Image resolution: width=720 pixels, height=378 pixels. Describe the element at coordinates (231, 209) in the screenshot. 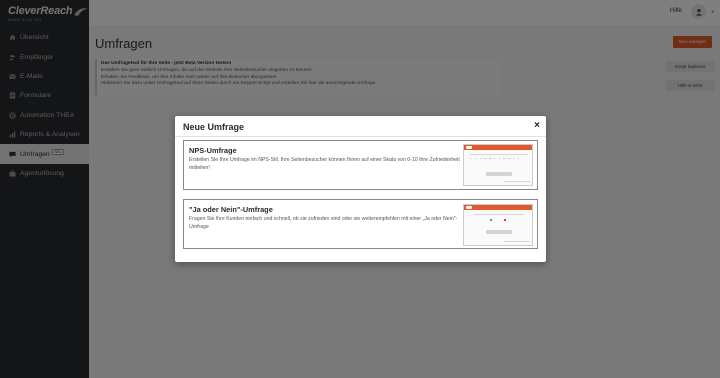

I see `option-title: "Ja oder Nein"-Umfrage` at that location.